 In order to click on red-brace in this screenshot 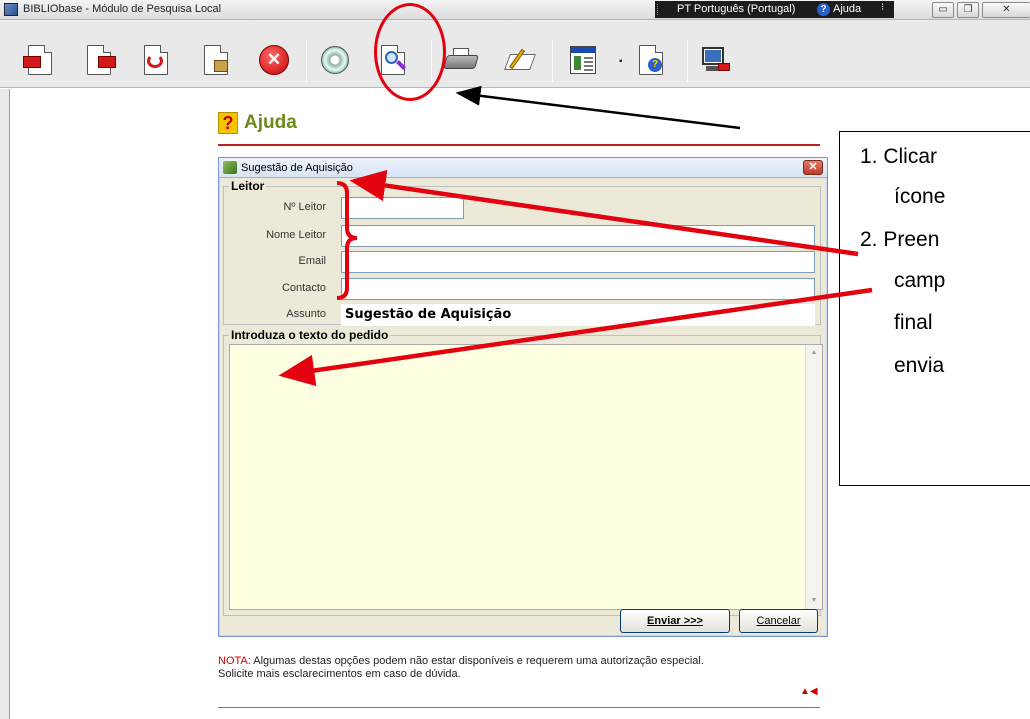, I will do `click(347, 240)`.